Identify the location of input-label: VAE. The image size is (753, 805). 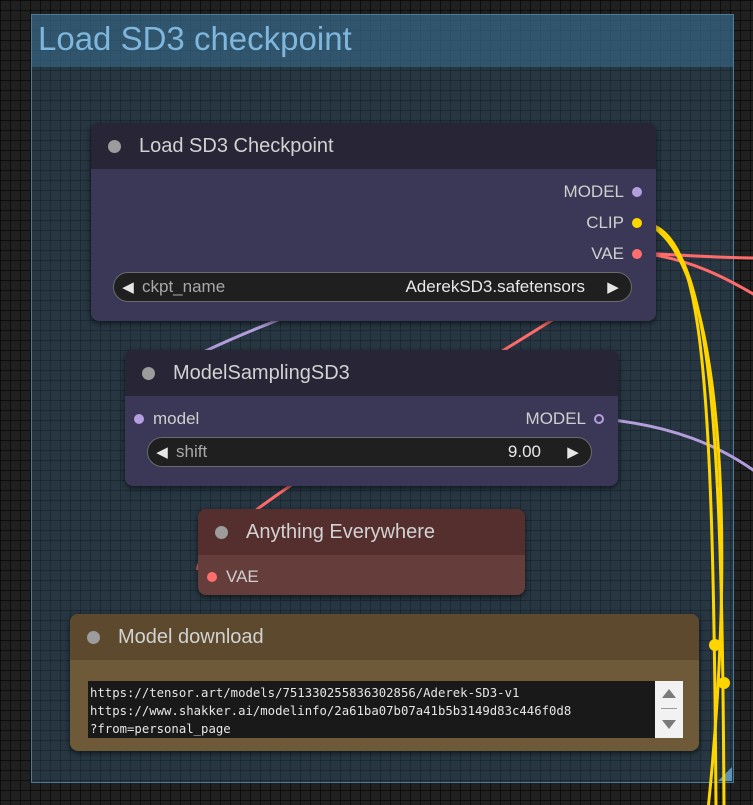
(242, 576).